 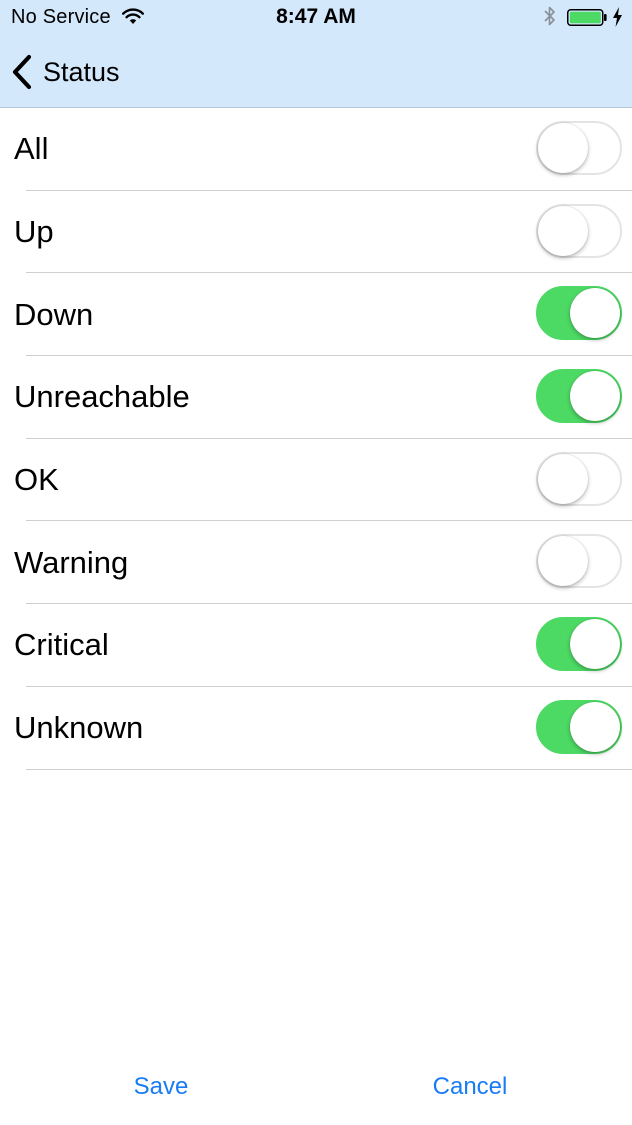 I want to click on list-item-unknown: Unknown, so click(x=316, y=728).